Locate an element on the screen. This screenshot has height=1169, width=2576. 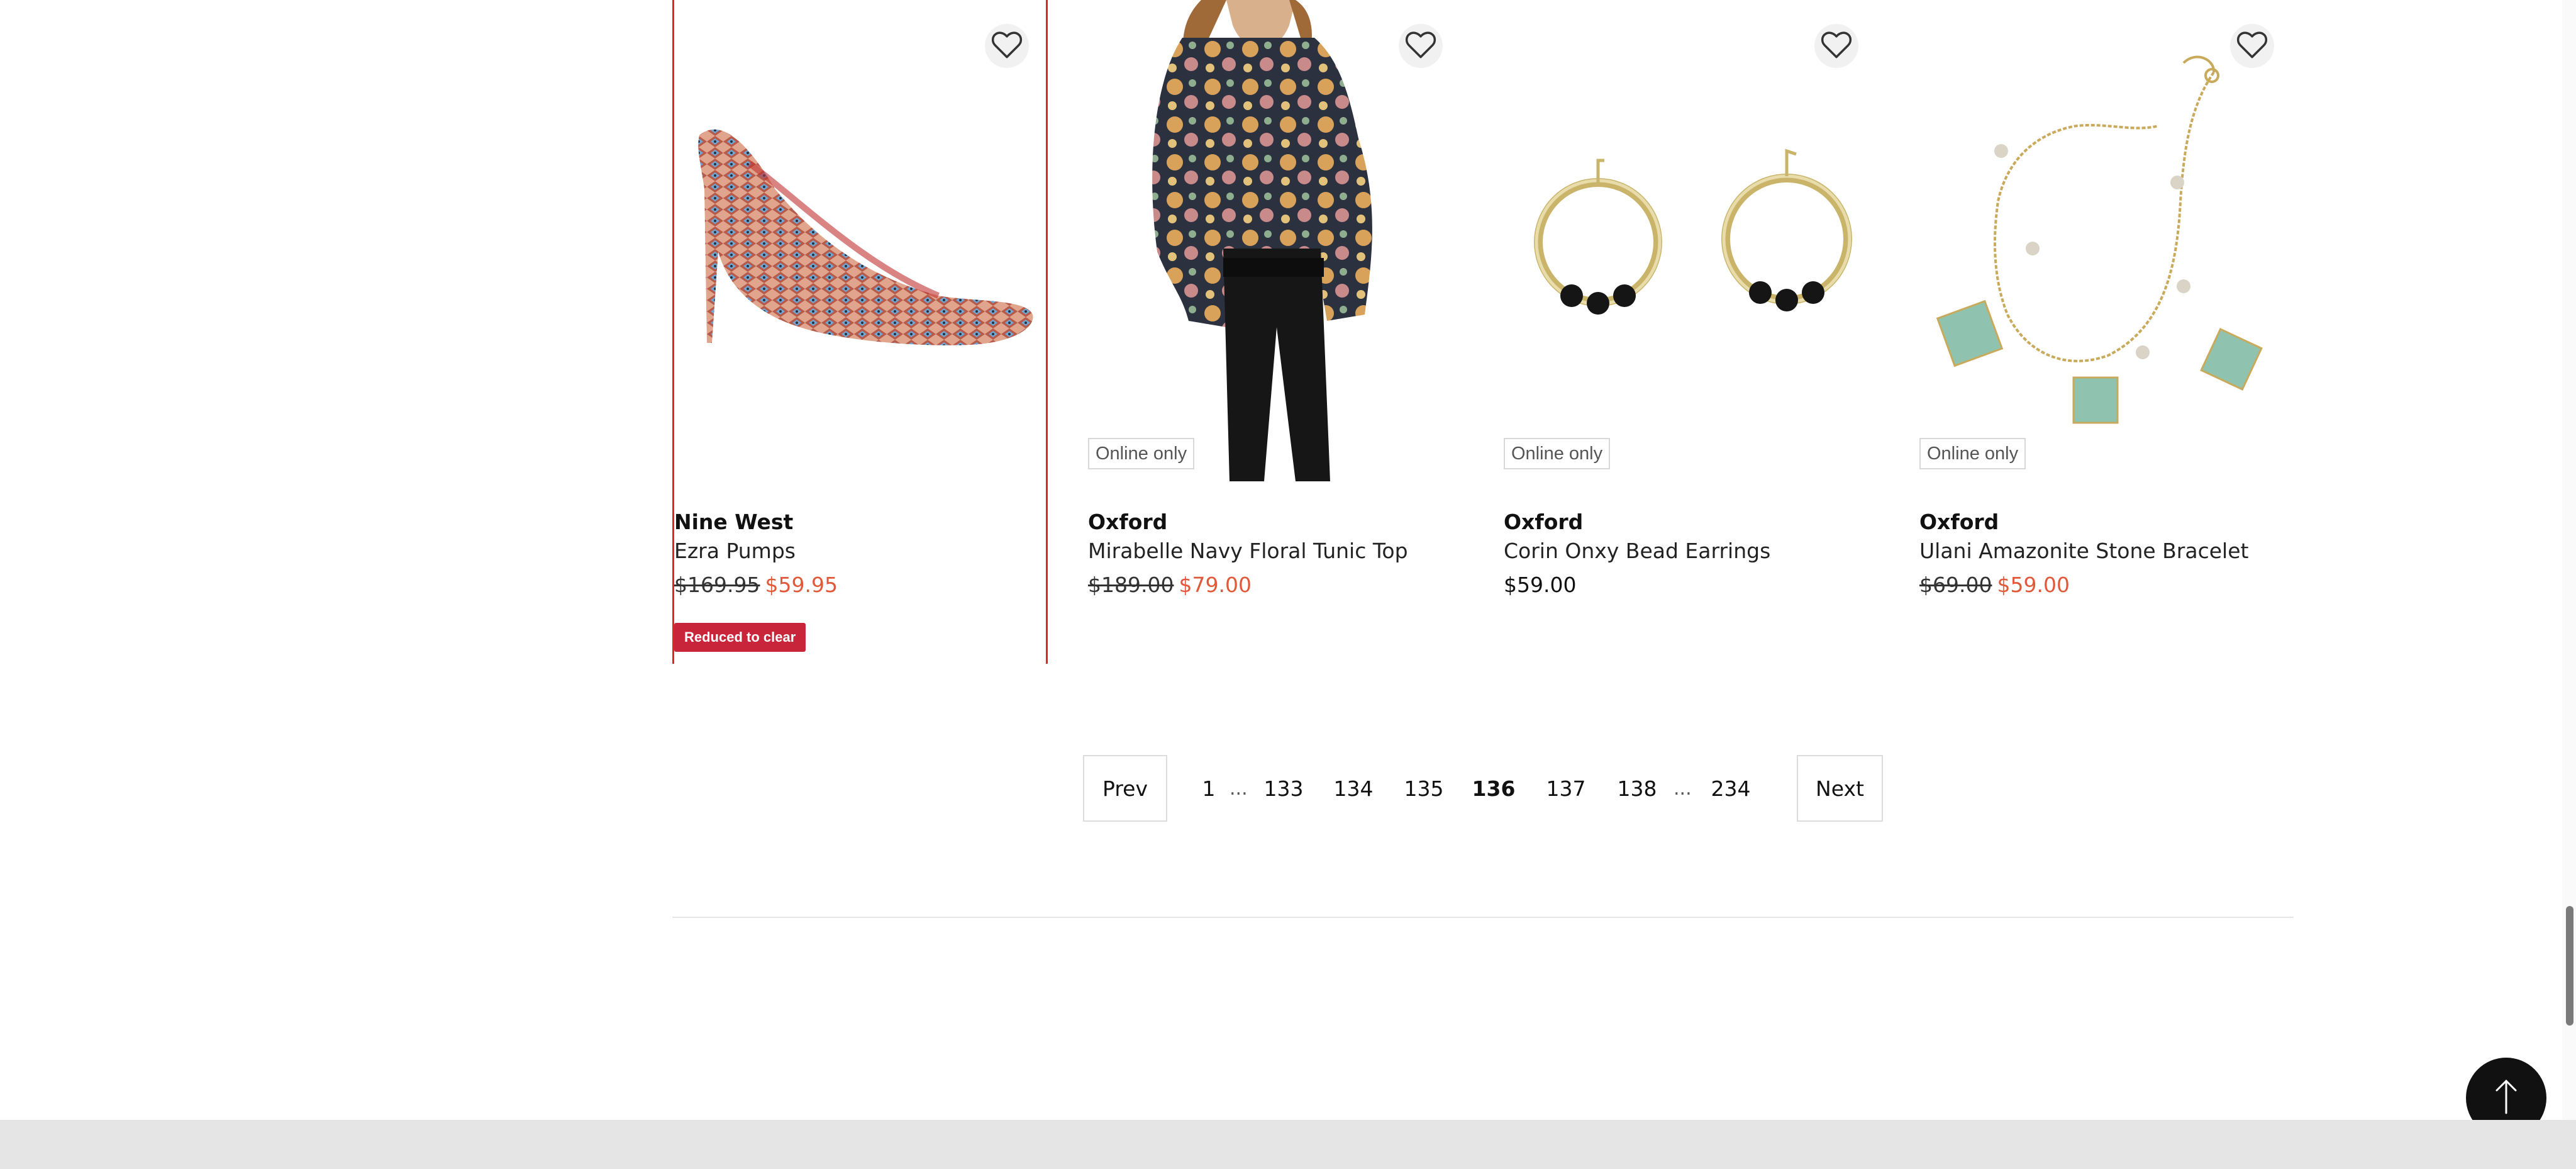
product-image-mirabelle-top is located at coordinates (1275, 241).